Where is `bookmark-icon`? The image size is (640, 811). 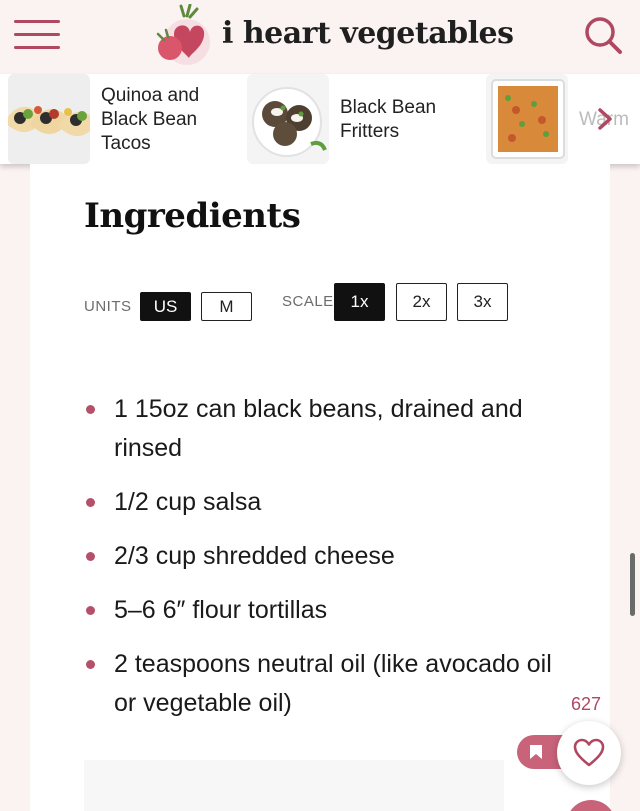
bookmark-icon is located at coordinates (536, 752).